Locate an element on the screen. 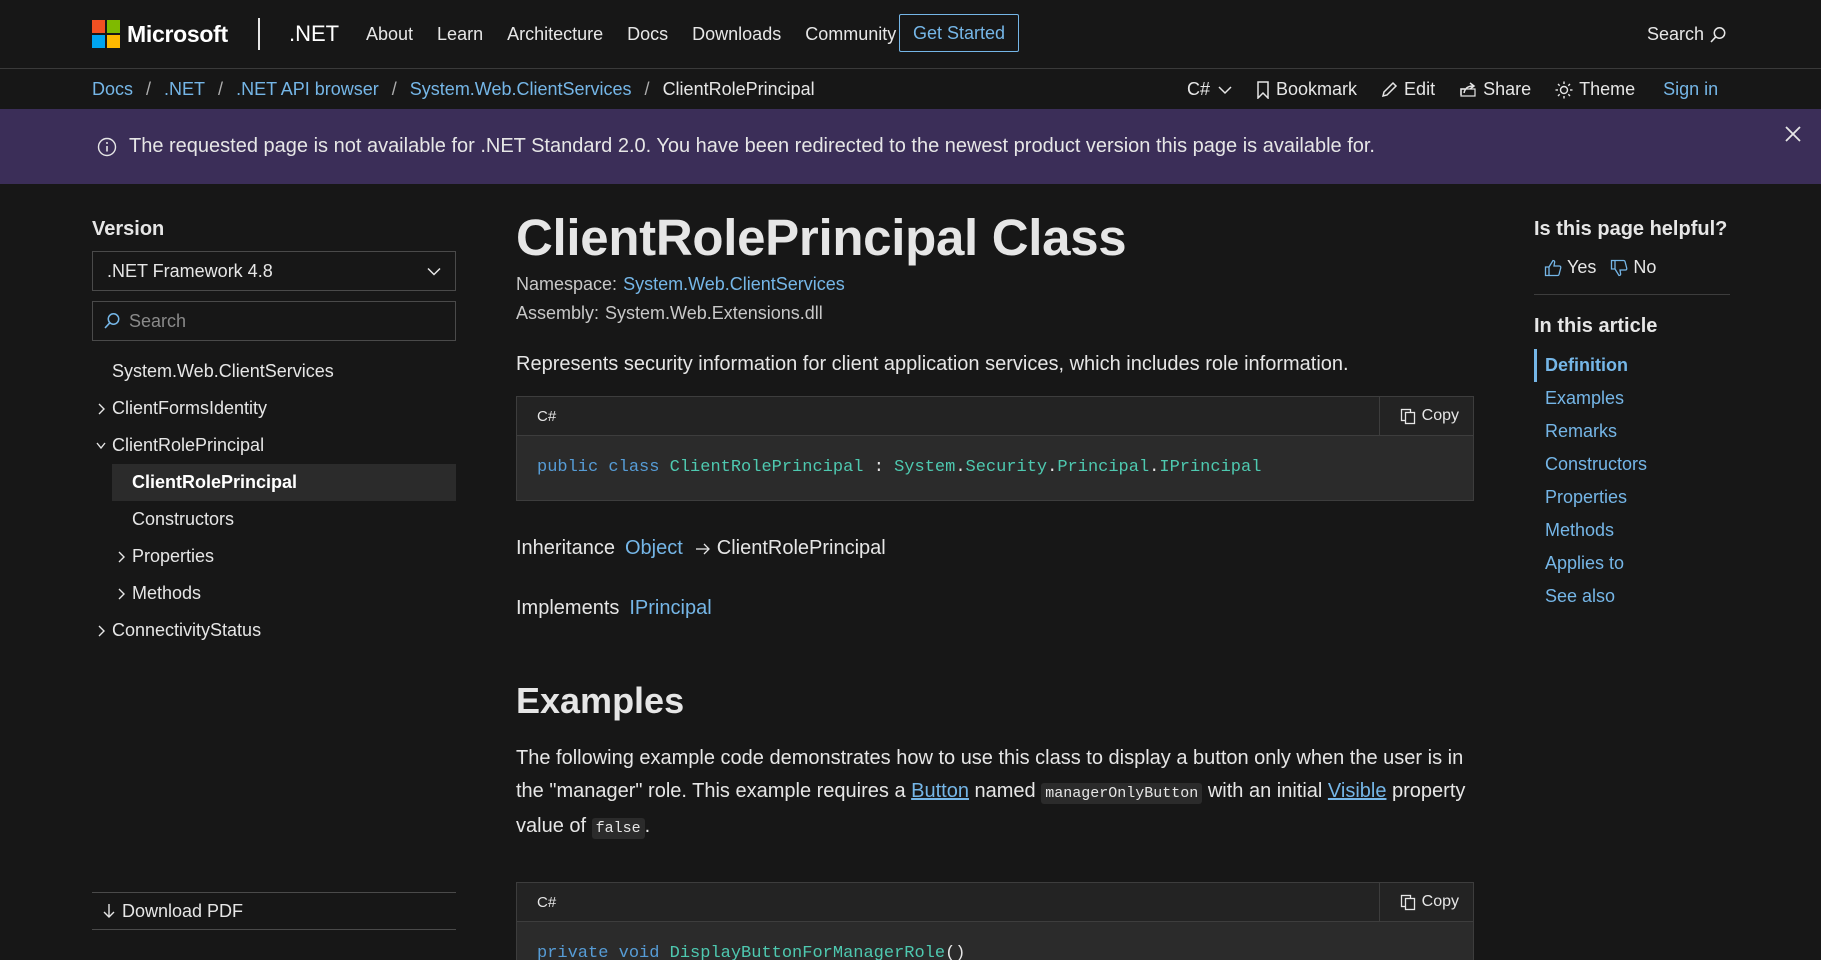 The width and height of the screenshot is (1821, 960). toc-item-label: ClientRolePrincipal is located at coordinates (188, 445).